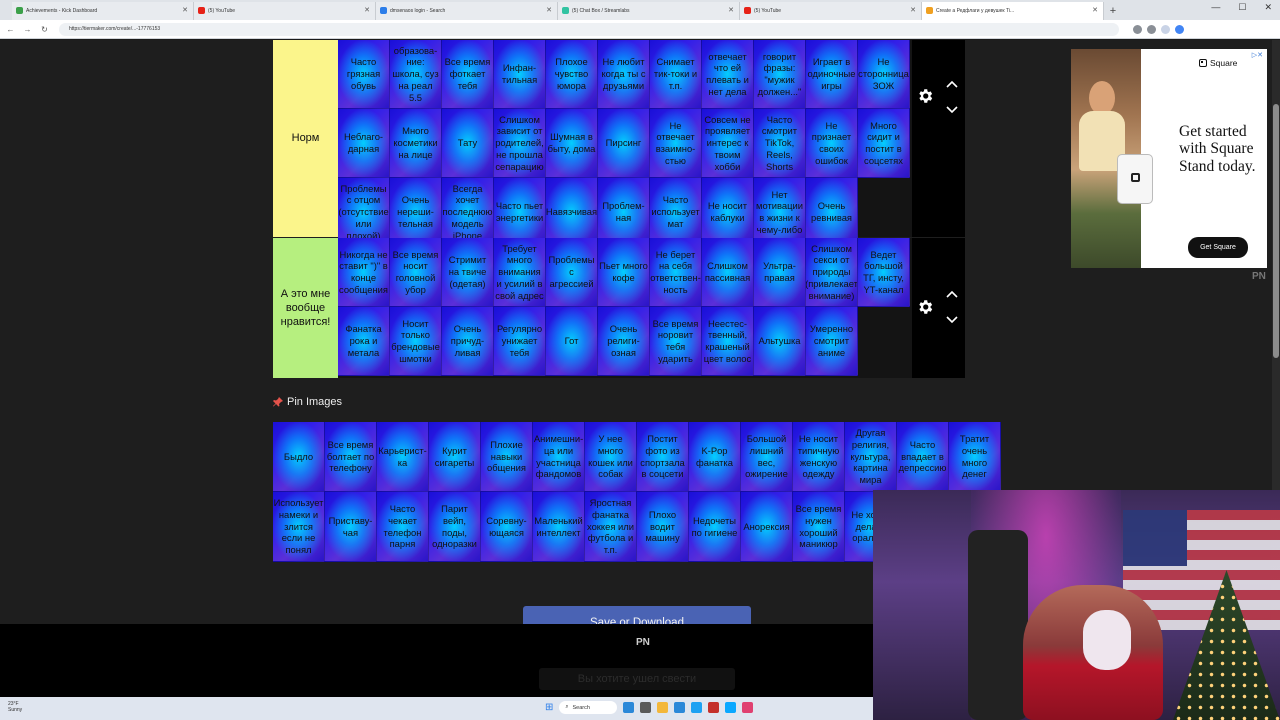 The height and width of the screenshot is (720, 1280). Describe the element at coordinates (299, 527) in the screenshot. I see `pool-item-card: Использует намеки и злится если не понял` at that location.